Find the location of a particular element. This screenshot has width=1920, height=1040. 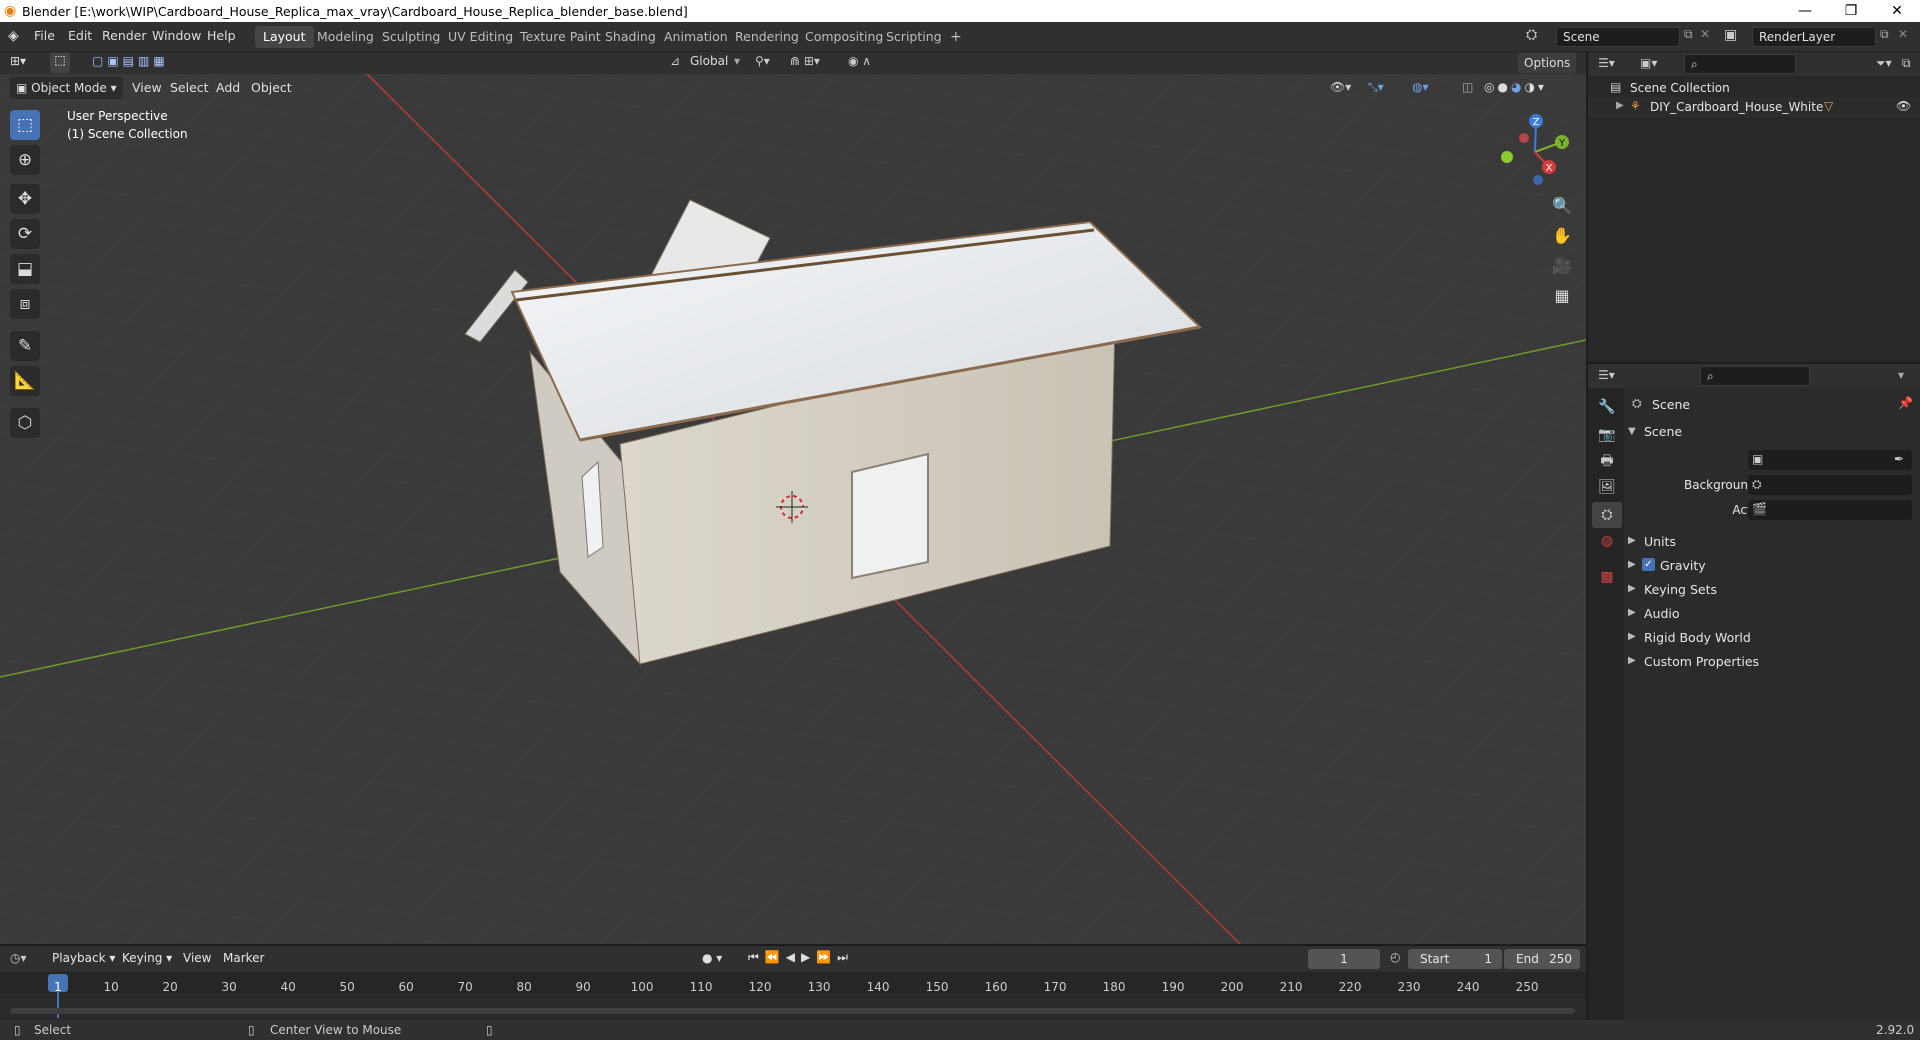

pivot-icon: ⚲▾ is located at coordinates (762, 61).